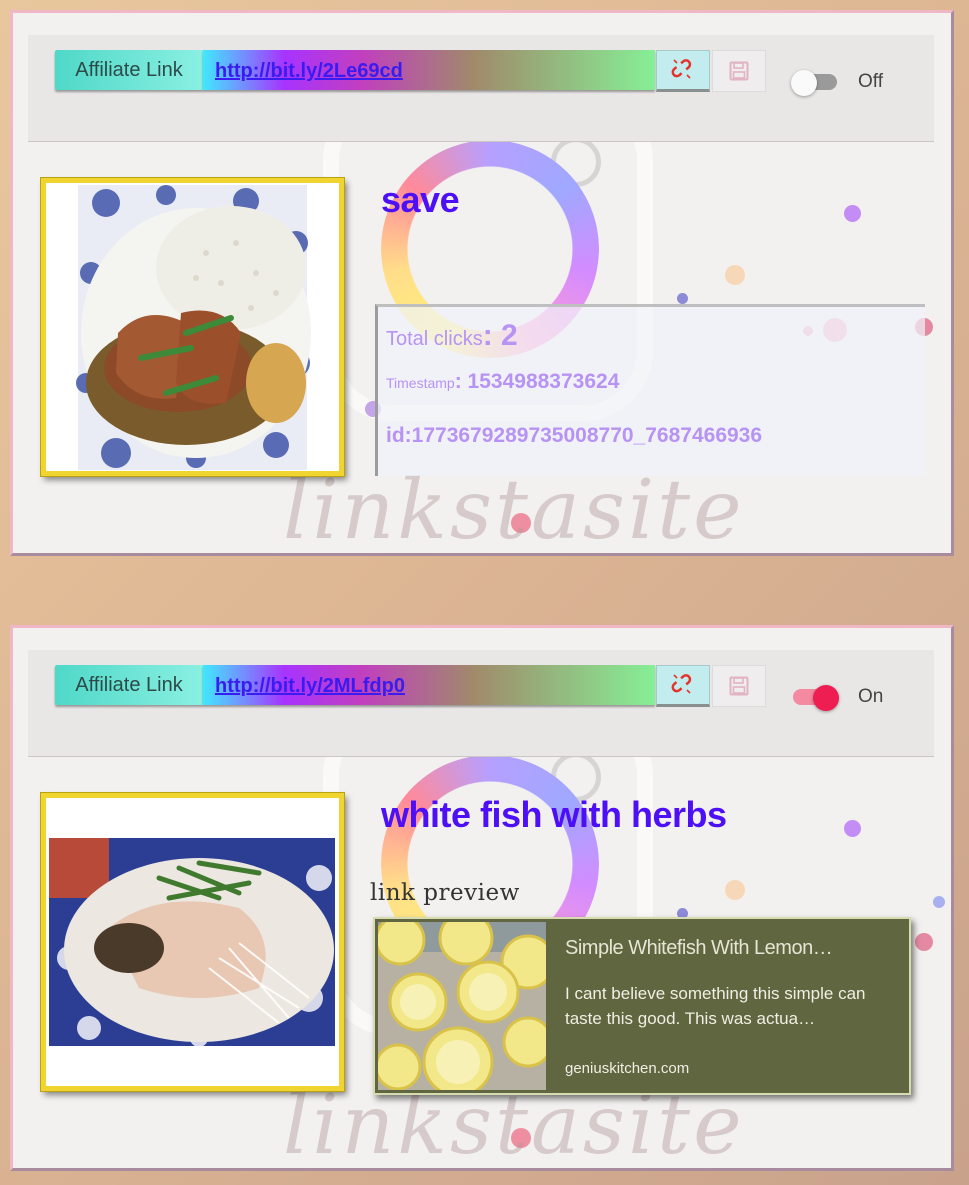  I want to click on toggle-label: Off, so click(870, 81).